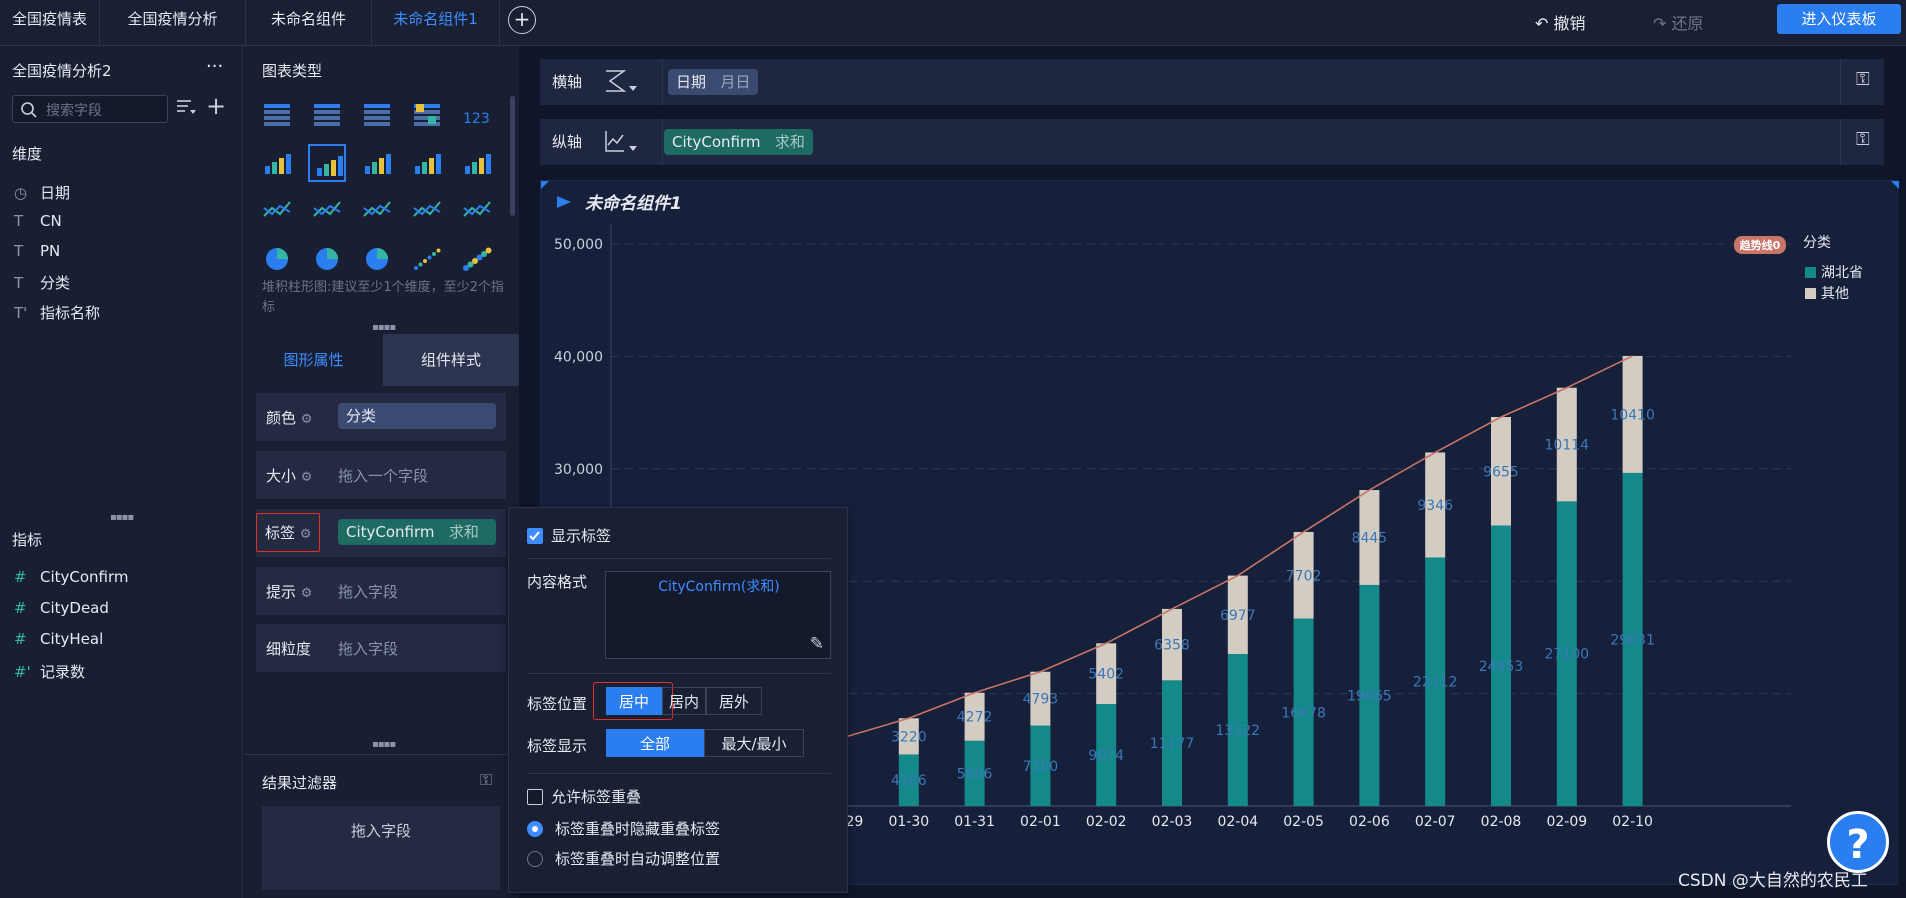 The width and height of the screenshot is (1906, 898). What do you see at coordinates (486, 780) in the screenshot?
I see `filter-settings-icon: ⚿` at bounding box center [486, 780].